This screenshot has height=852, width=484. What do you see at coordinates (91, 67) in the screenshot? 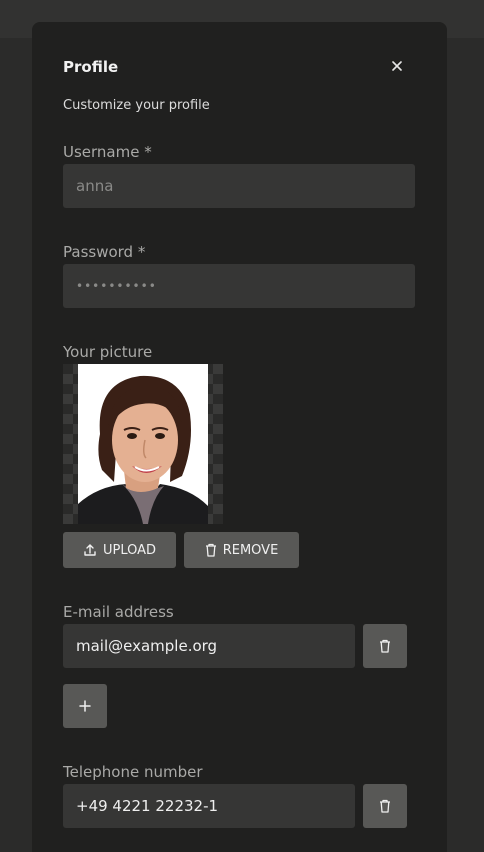
I see `dialog-title: Profile` at bounding box center [91, 67].